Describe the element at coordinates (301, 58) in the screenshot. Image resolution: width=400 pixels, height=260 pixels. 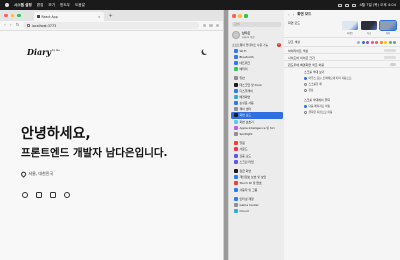
I see `sidebar-icon-size-label: 사이드바 아이콘 크기` at that location.